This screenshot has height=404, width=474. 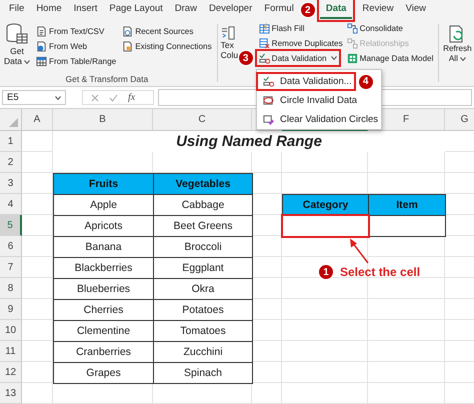 I want to click on table-cell: Cherries, so click(x=103, y=310).